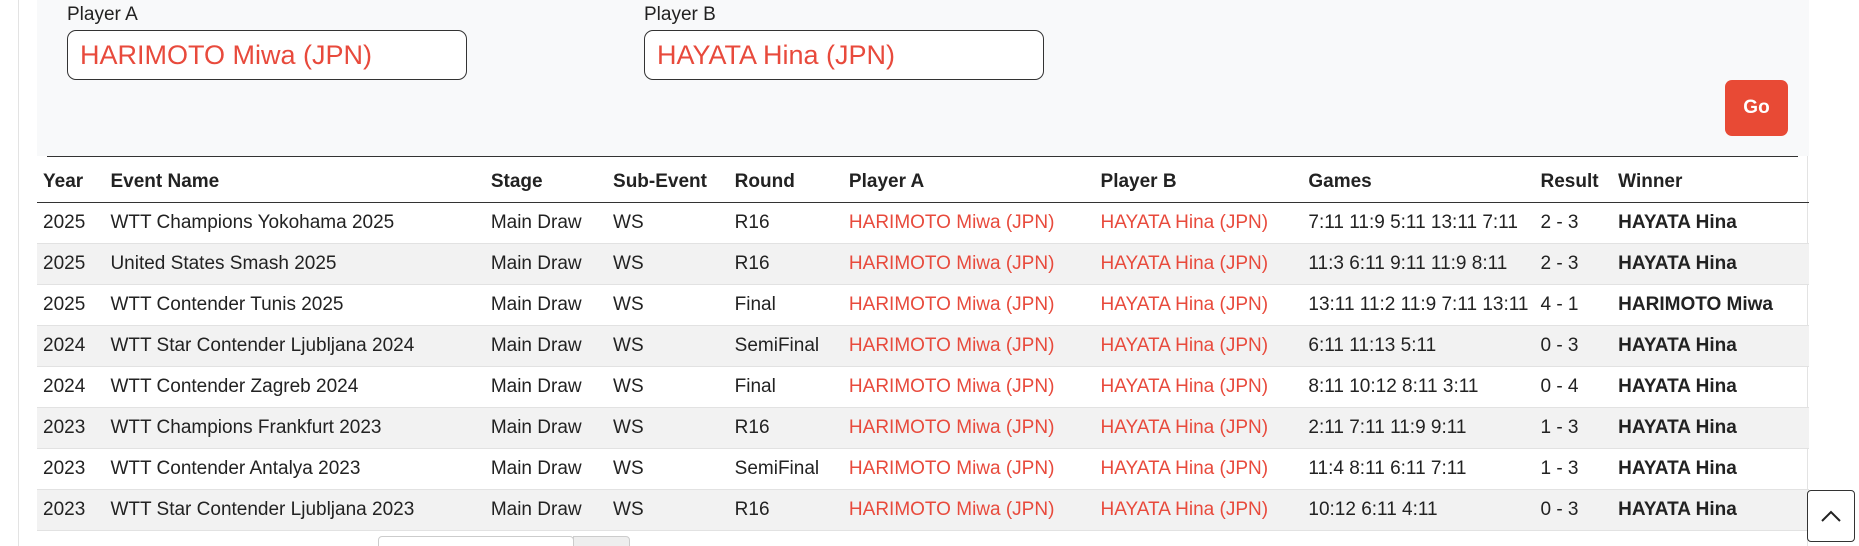 The image size is (1859, 546). What do you see at coordinates (1198, 182) in the screenshot?
I see `column-header-player-b: Player B` at bounding box center [1198, 182].